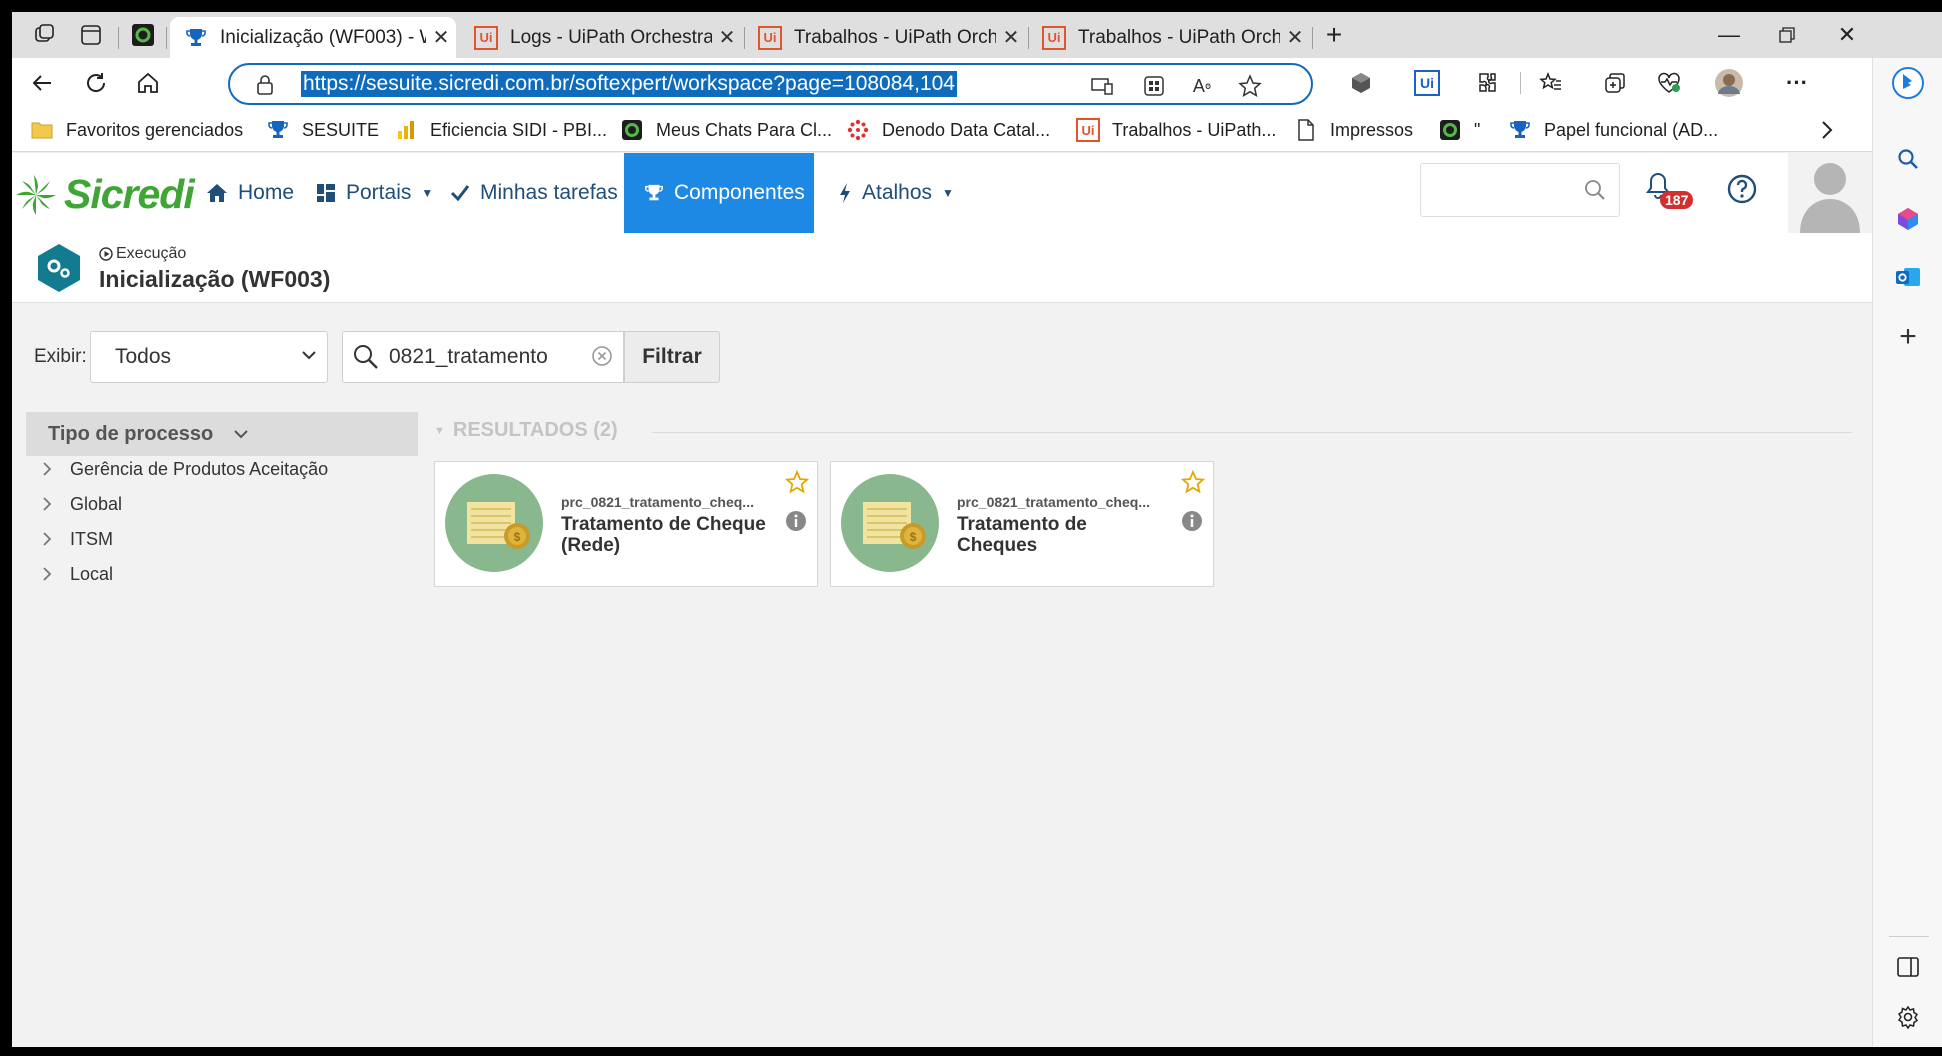  Describe the element at coordinates (45, 35) in the screenshot. I see `workspaces-icon` at that location.